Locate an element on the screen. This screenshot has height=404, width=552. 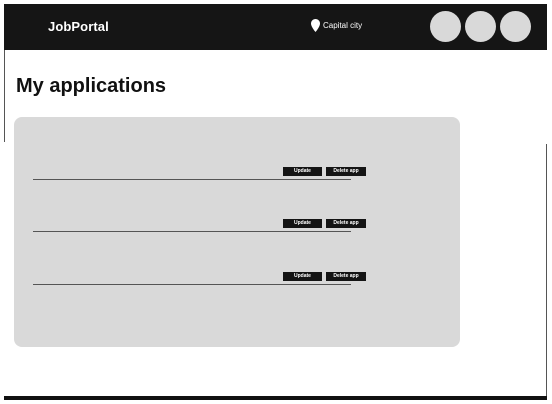
location-selector: Capital city is located at coordinates (336, 25).